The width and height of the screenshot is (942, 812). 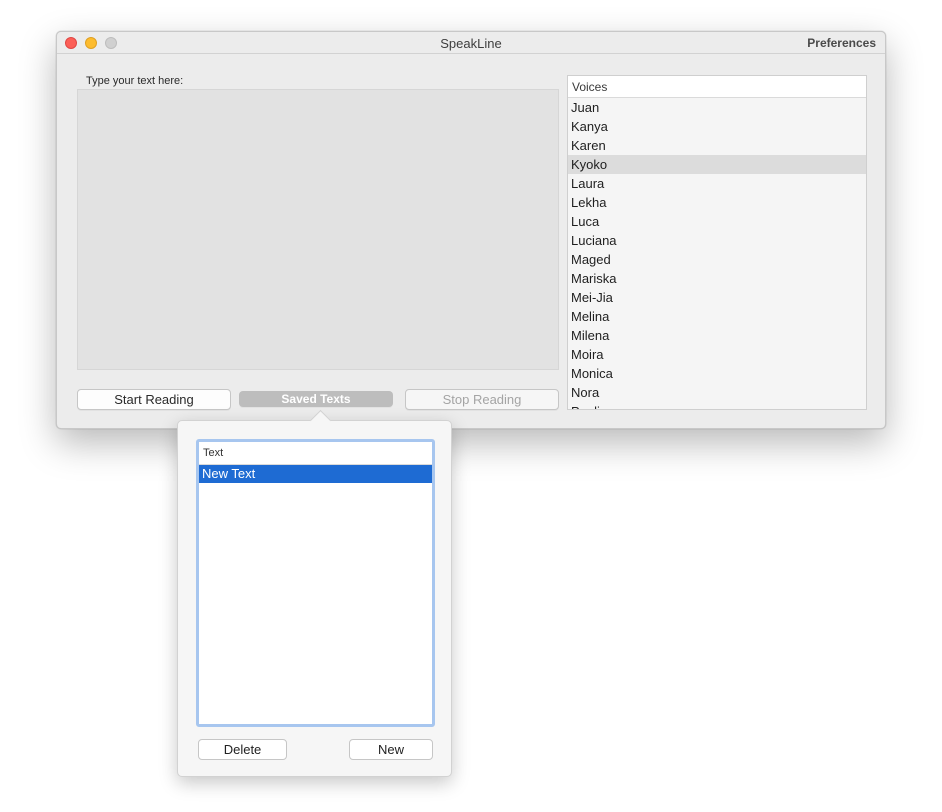 I want to click on preferences-button: Preferences, so click(x=841, y=43).